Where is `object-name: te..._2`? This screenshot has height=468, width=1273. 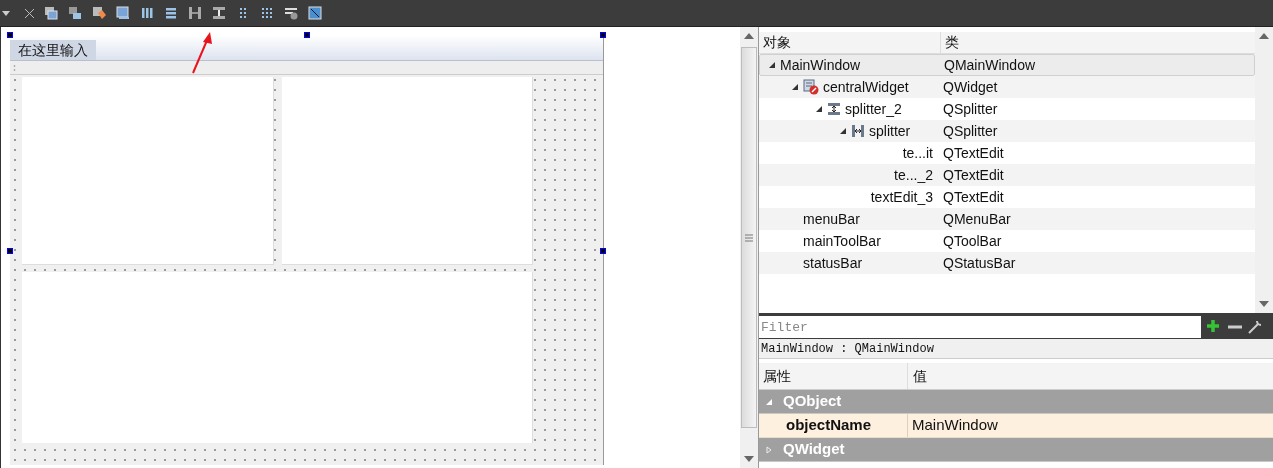 object-name: te..._2 is located at coordinates (913, 175).